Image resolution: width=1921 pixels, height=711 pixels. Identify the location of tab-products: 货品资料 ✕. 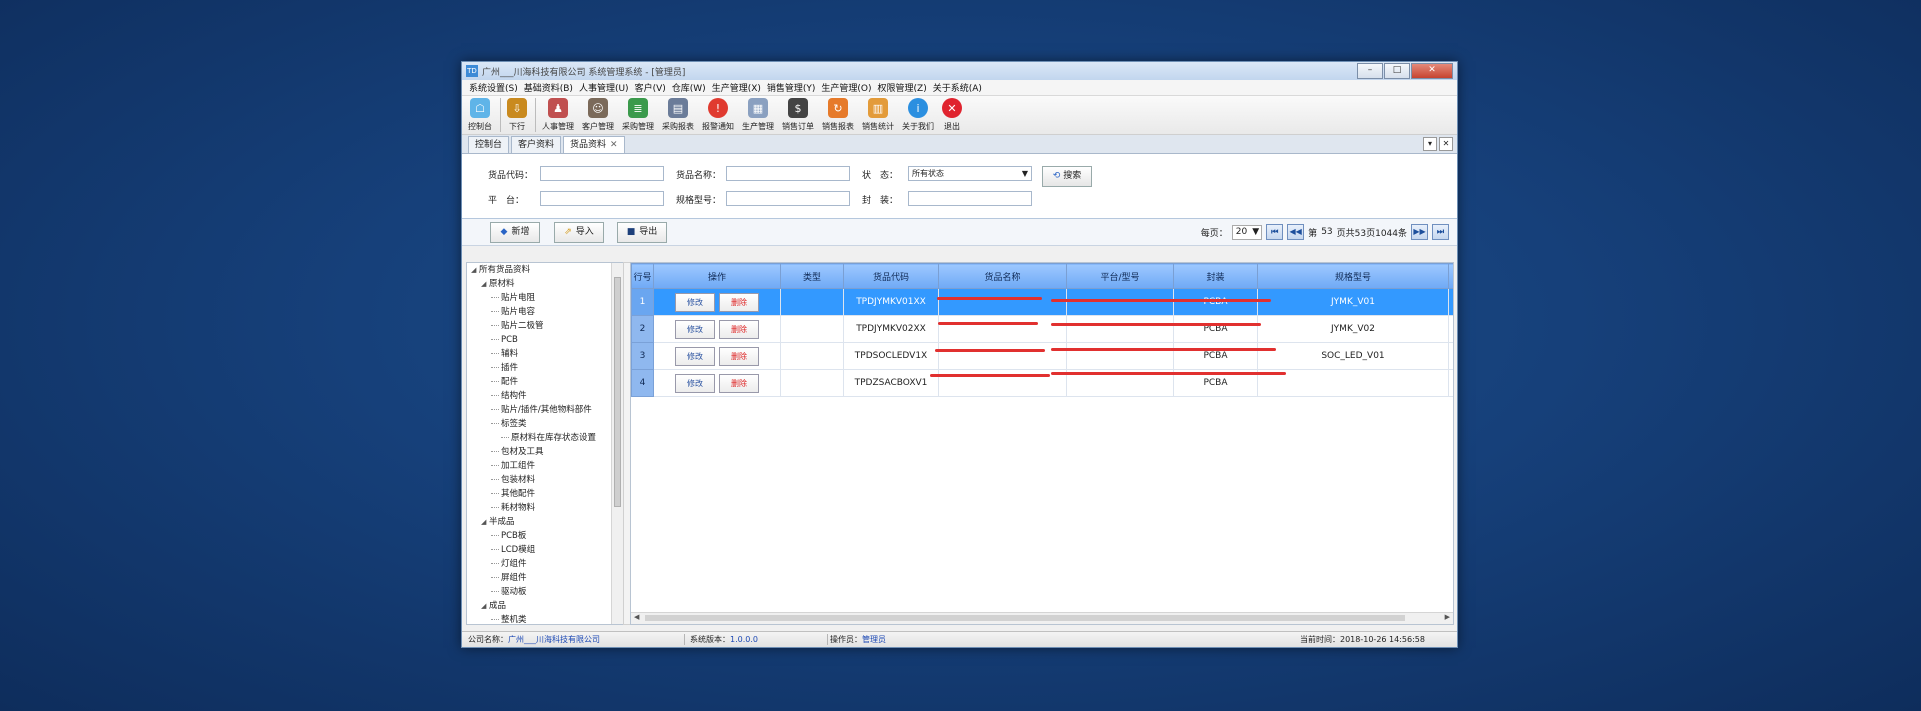
(594, 144).